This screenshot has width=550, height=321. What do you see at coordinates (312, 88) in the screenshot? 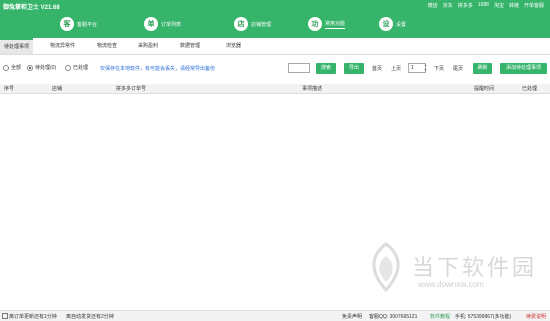
I see `col-description: 事项描述` at bounding box center [312, 88].